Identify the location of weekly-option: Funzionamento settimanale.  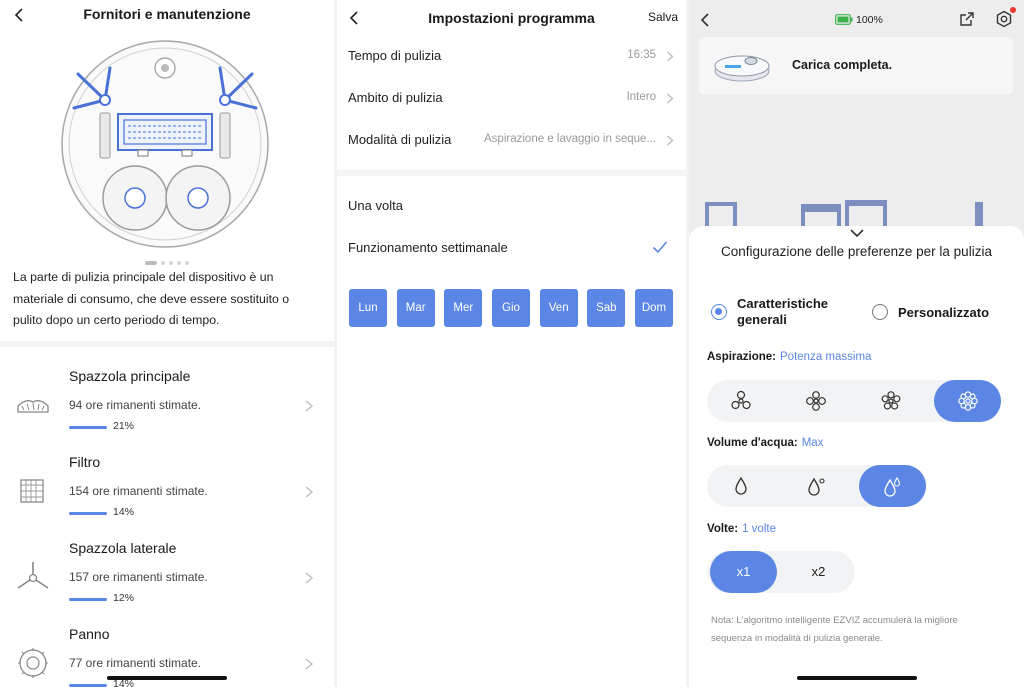
(511, 248).